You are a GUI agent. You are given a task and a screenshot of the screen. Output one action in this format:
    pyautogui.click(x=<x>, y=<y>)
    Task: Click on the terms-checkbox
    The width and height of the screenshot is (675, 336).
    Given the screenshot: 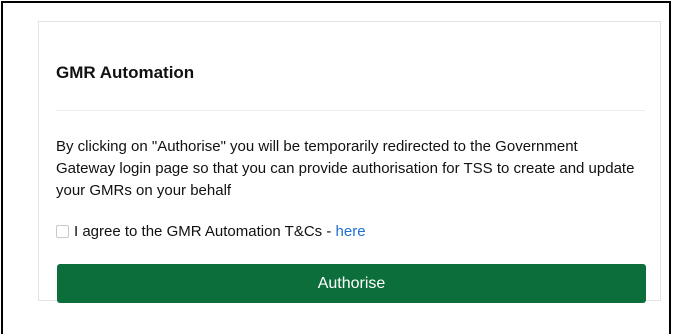 What is the action you would take?
    pyautogui.click(x=62, y=231)
    